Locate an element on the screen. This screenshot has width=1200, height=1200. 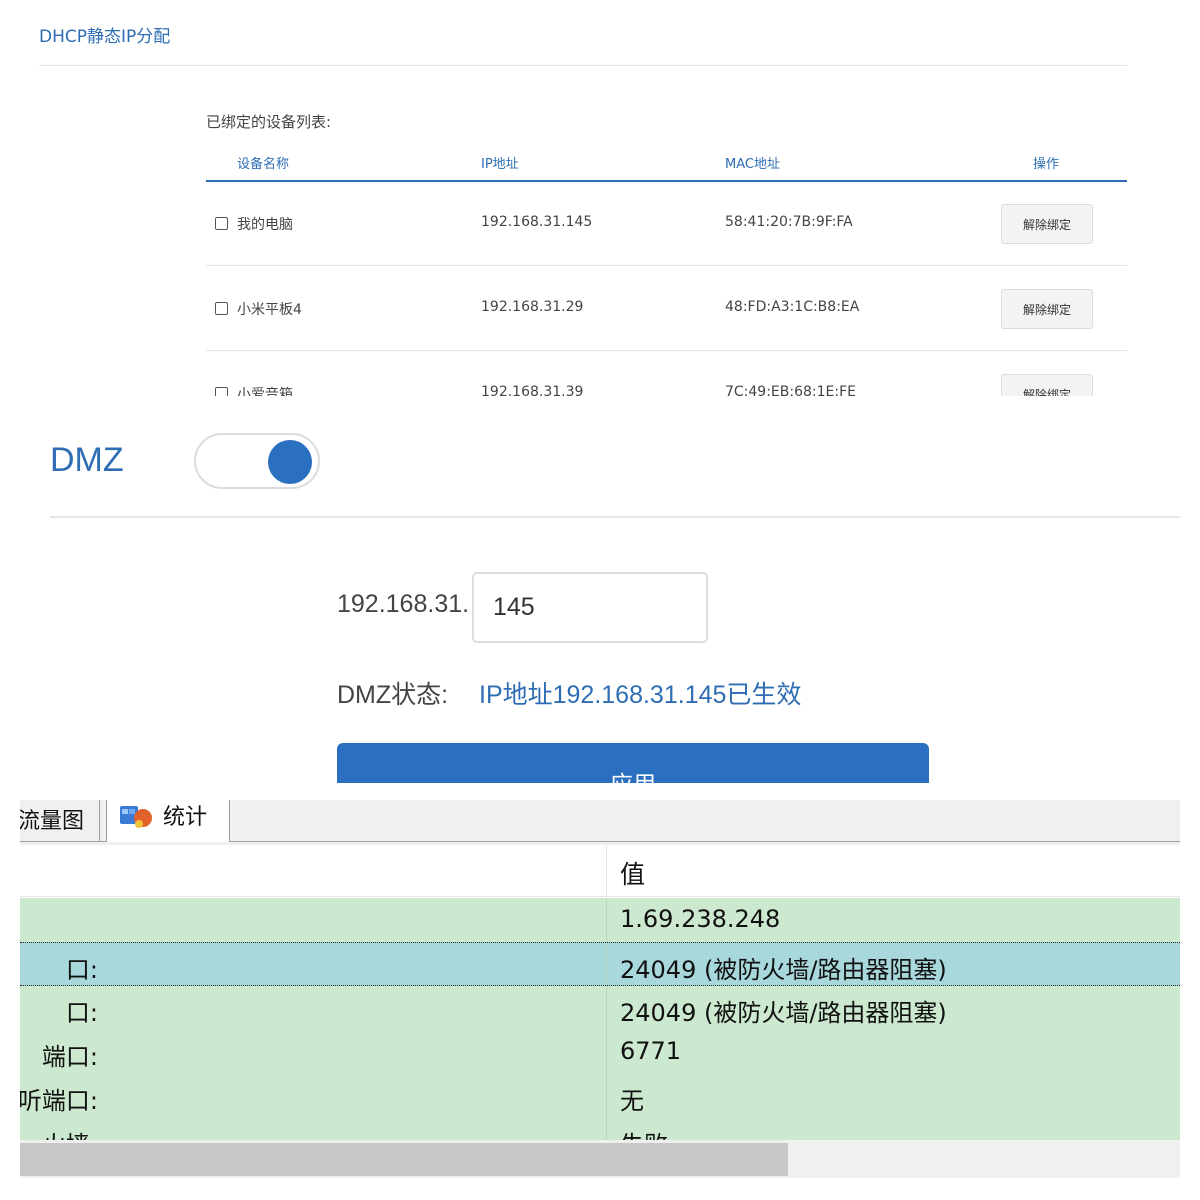
dmz-toggle is located at coordinates (257, 461).